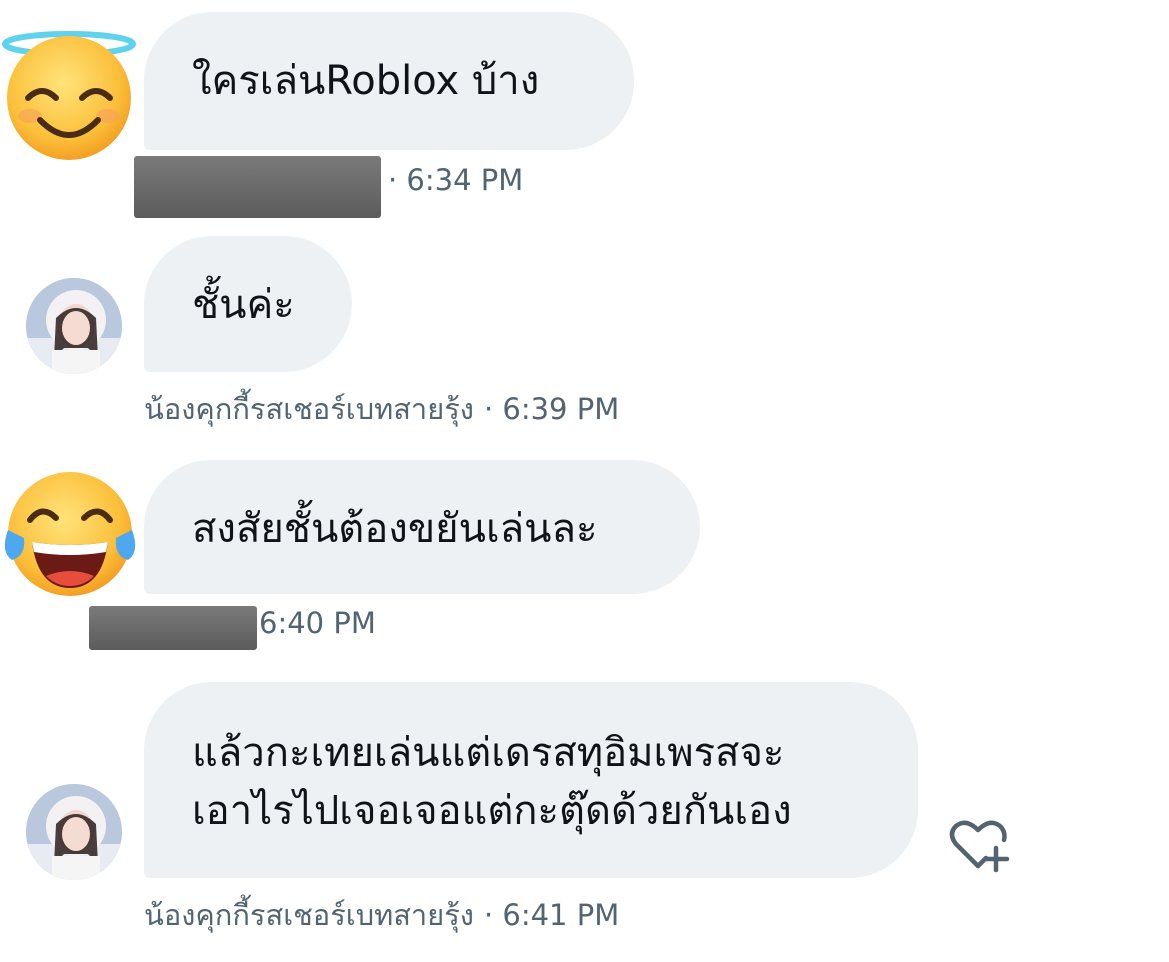 This screenshot has width=1169, height=962. I want to click on message-meta: น้องคุกกี้รสเชอร์เบทสายรุ้ง · 6:41 PM, so click(381, 915).